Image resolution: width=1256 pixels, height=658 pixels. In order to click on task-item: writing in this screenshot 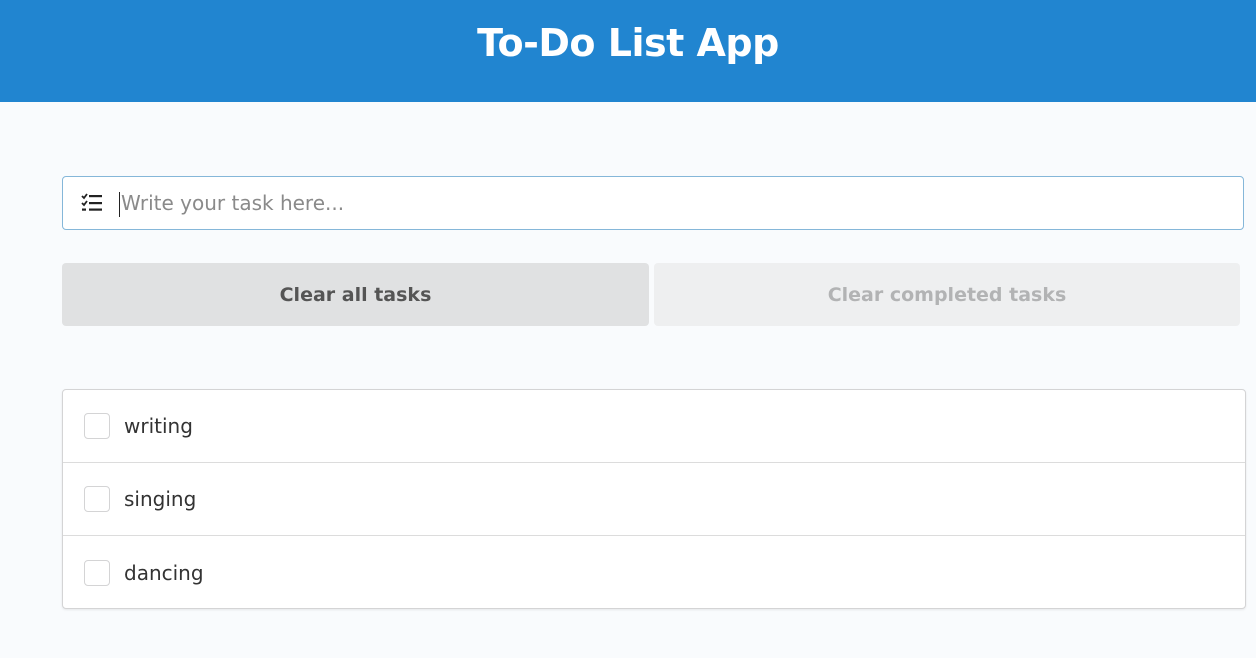, I will do `click(654, 426)`.